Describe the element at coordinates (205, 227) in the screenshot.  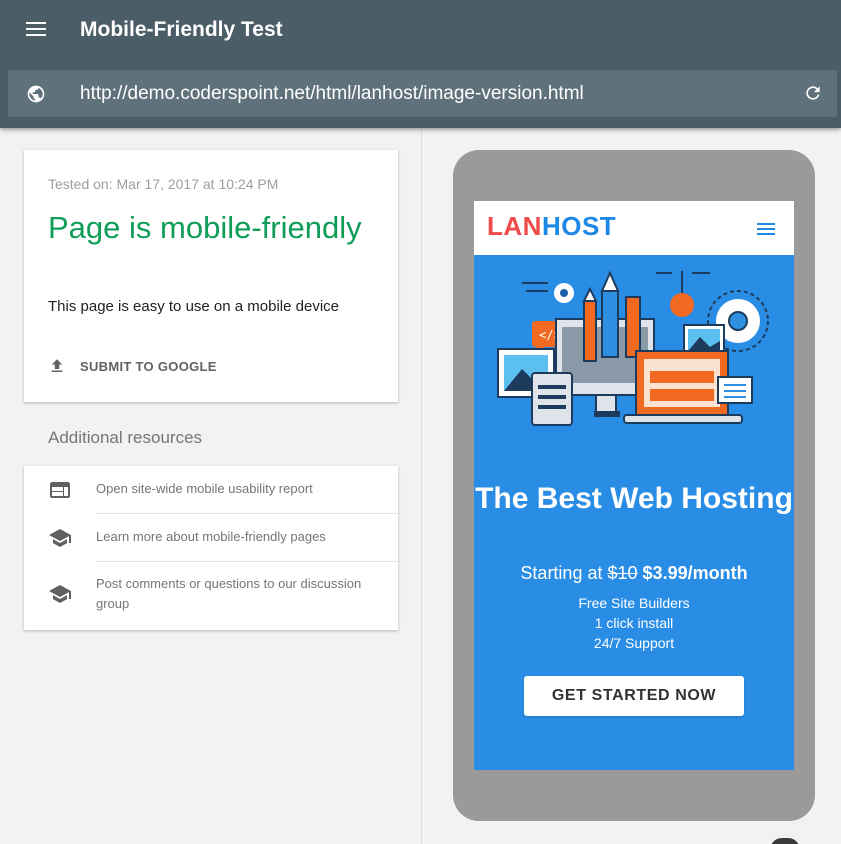
I see `verdict-heading: Page is mobile-friendly` at that location.